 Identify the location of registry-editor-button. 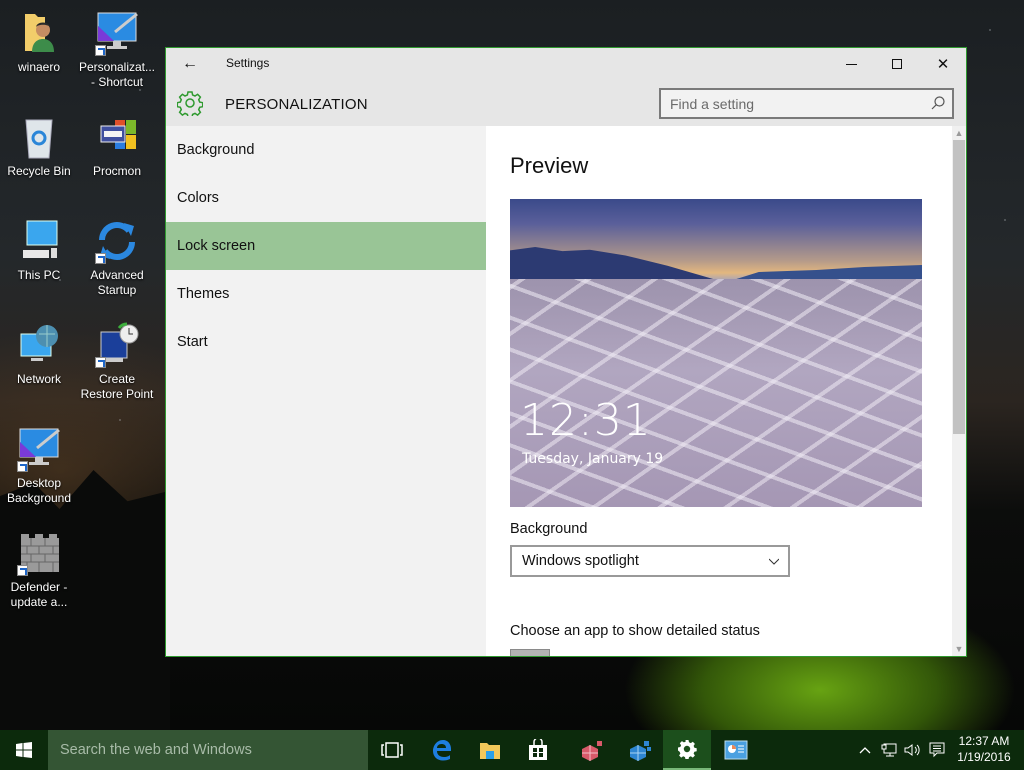
(640, 750).